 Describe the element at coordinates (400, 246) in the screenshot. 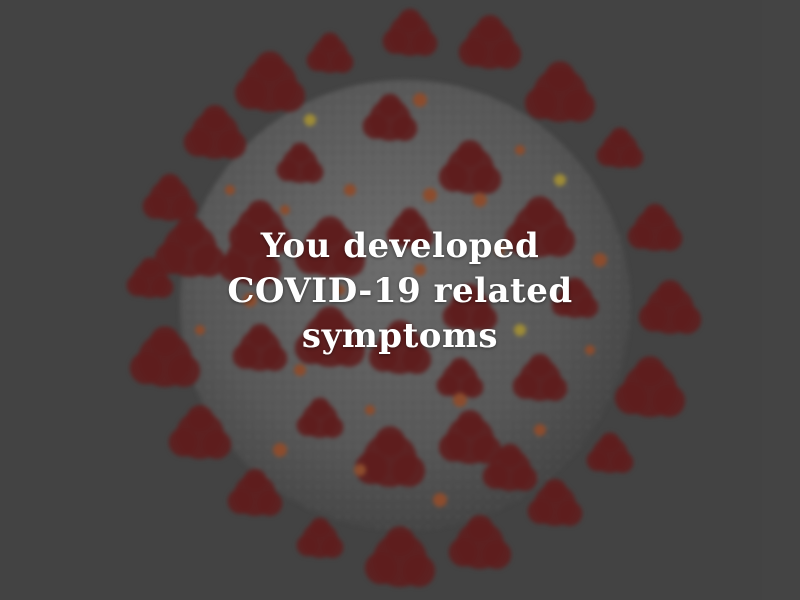

I see `message-line-1: You developed` at that location.